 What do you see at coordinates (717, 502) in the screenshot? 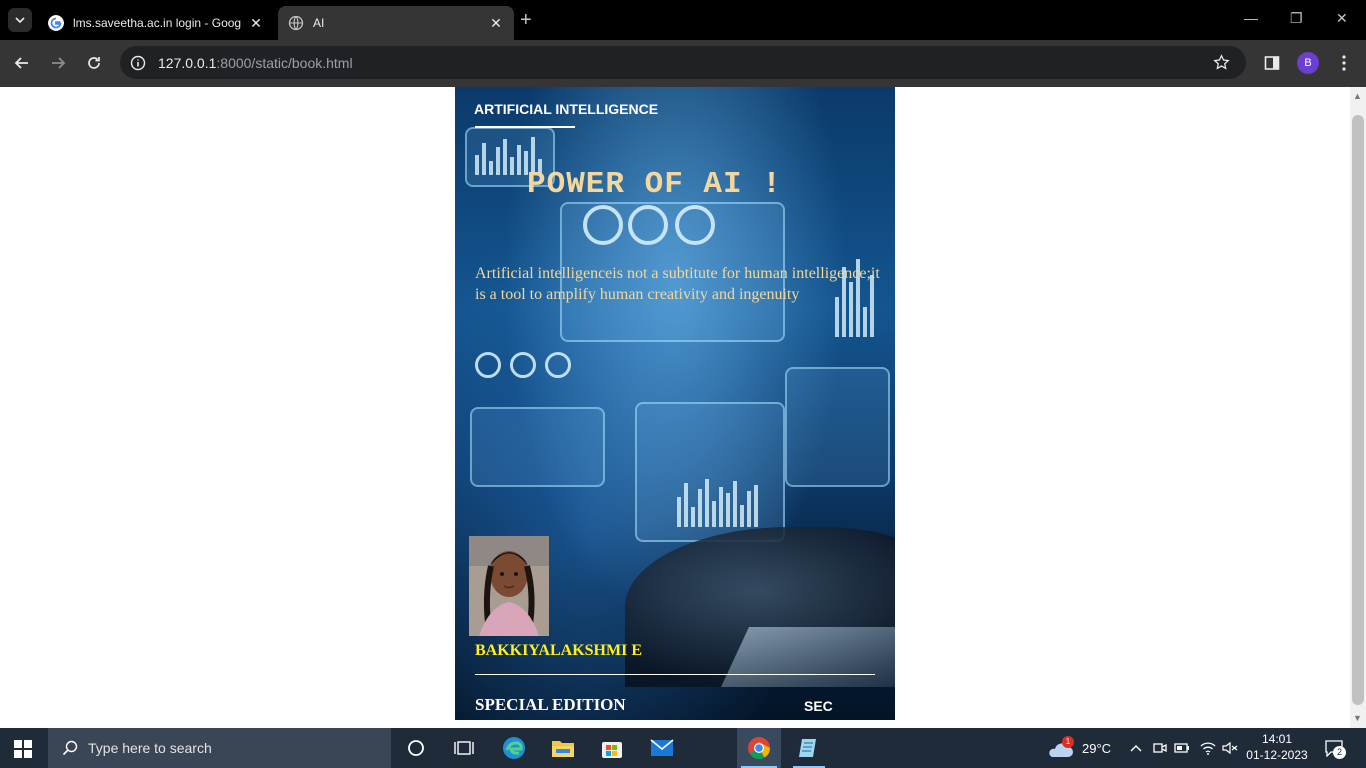
I see `bar-graphic` at bounding box center [717, 502].